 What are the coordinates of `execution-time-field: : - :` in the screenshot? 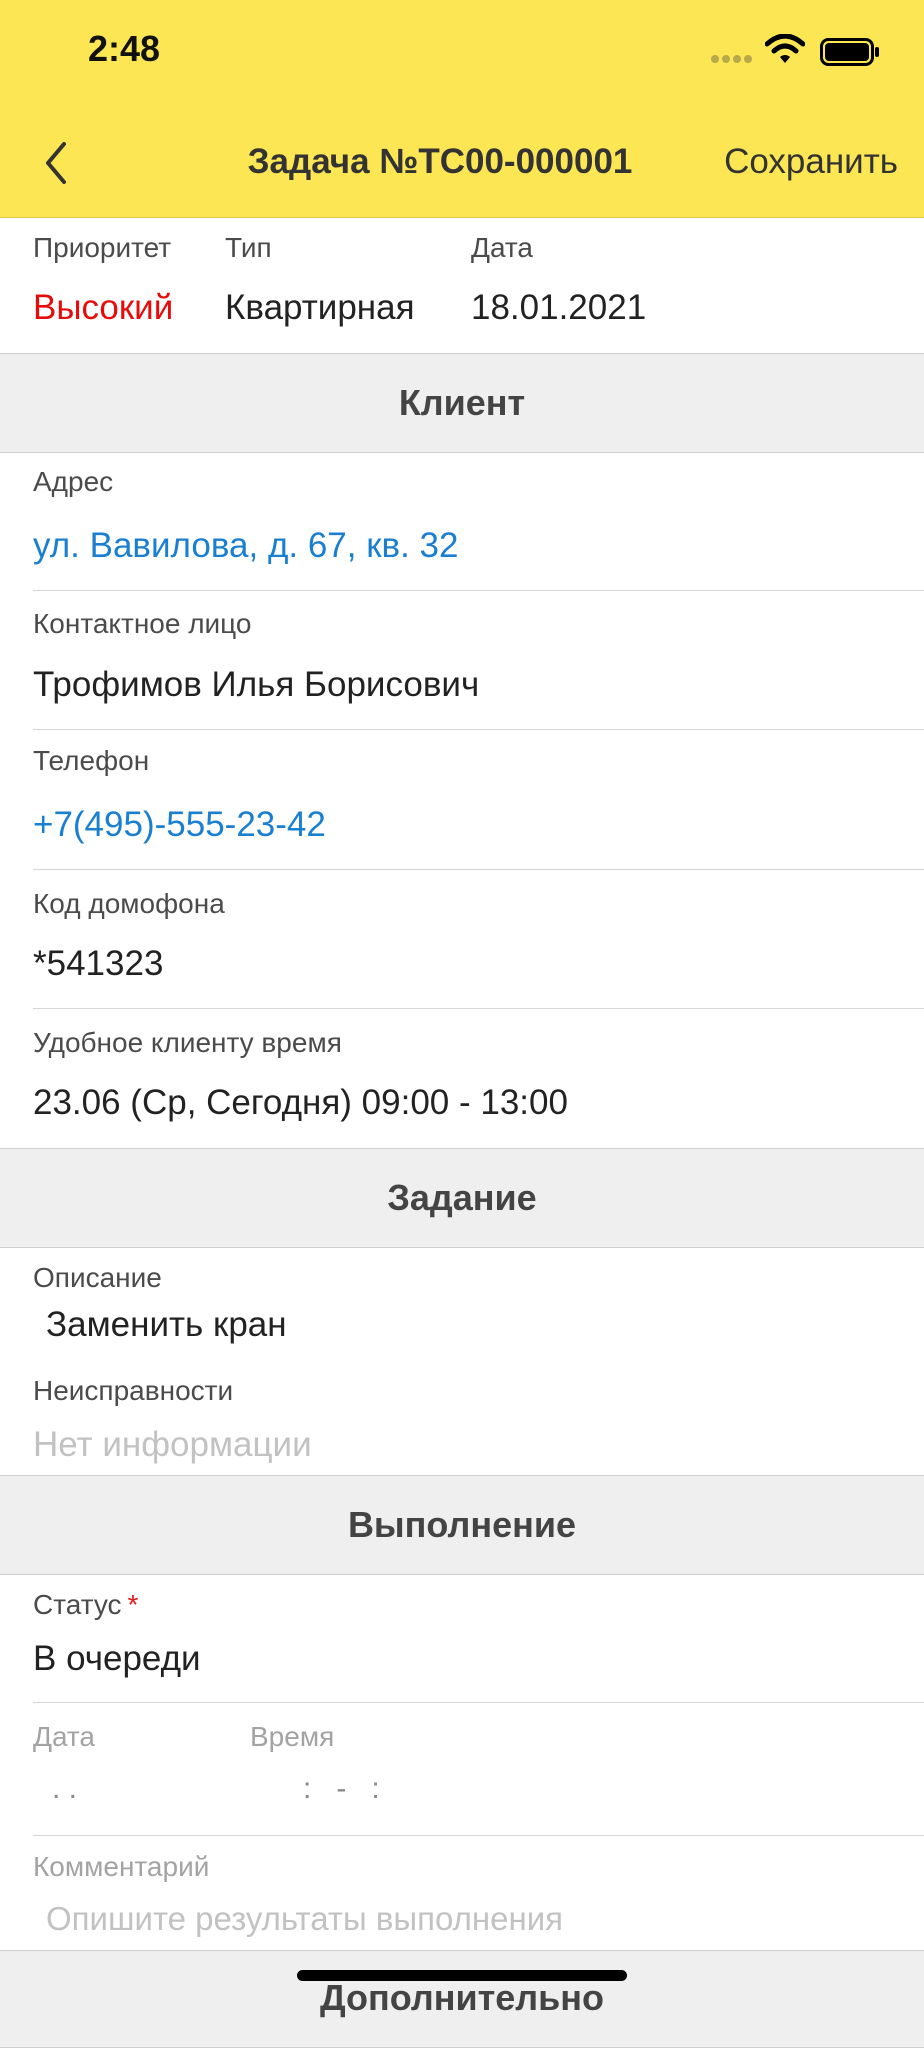 It's located at (341, 1789).